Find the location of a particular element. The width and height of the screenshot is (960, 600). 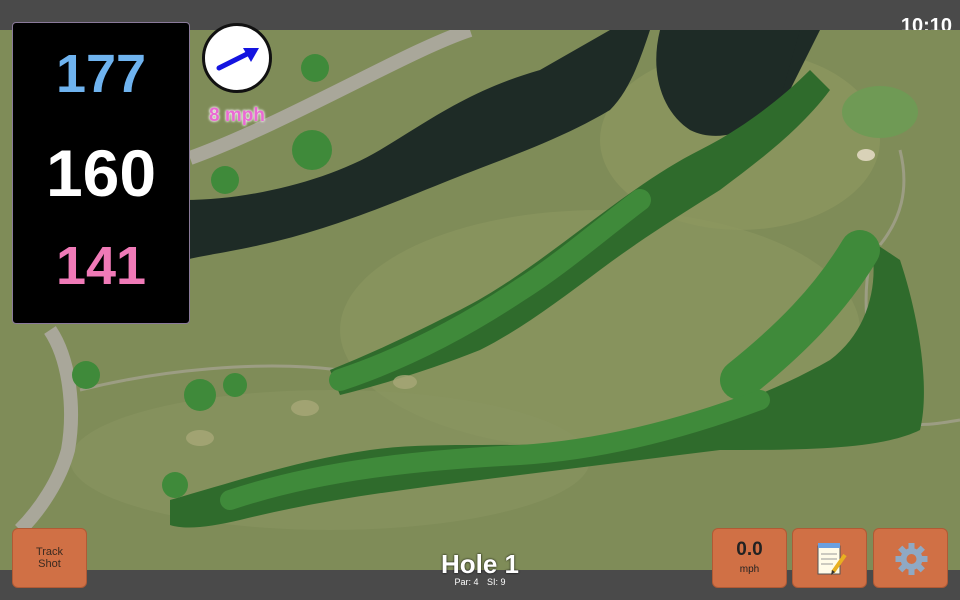

front-distance: 141 is located at coordinates (101, 266).